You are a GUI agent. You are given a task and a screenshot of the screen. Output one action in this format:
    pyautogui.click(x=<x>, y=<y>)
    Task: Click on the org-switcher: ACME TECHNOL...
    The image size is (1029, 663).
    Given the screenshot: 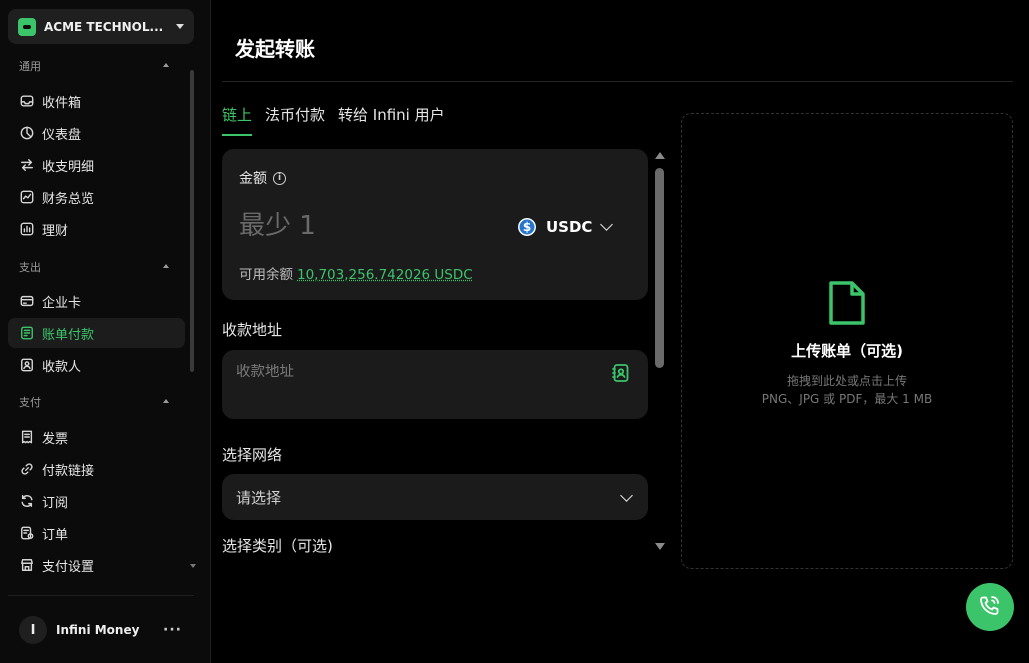 What is the action you would take?
    pyautogui.click(x=101, y=26)
    